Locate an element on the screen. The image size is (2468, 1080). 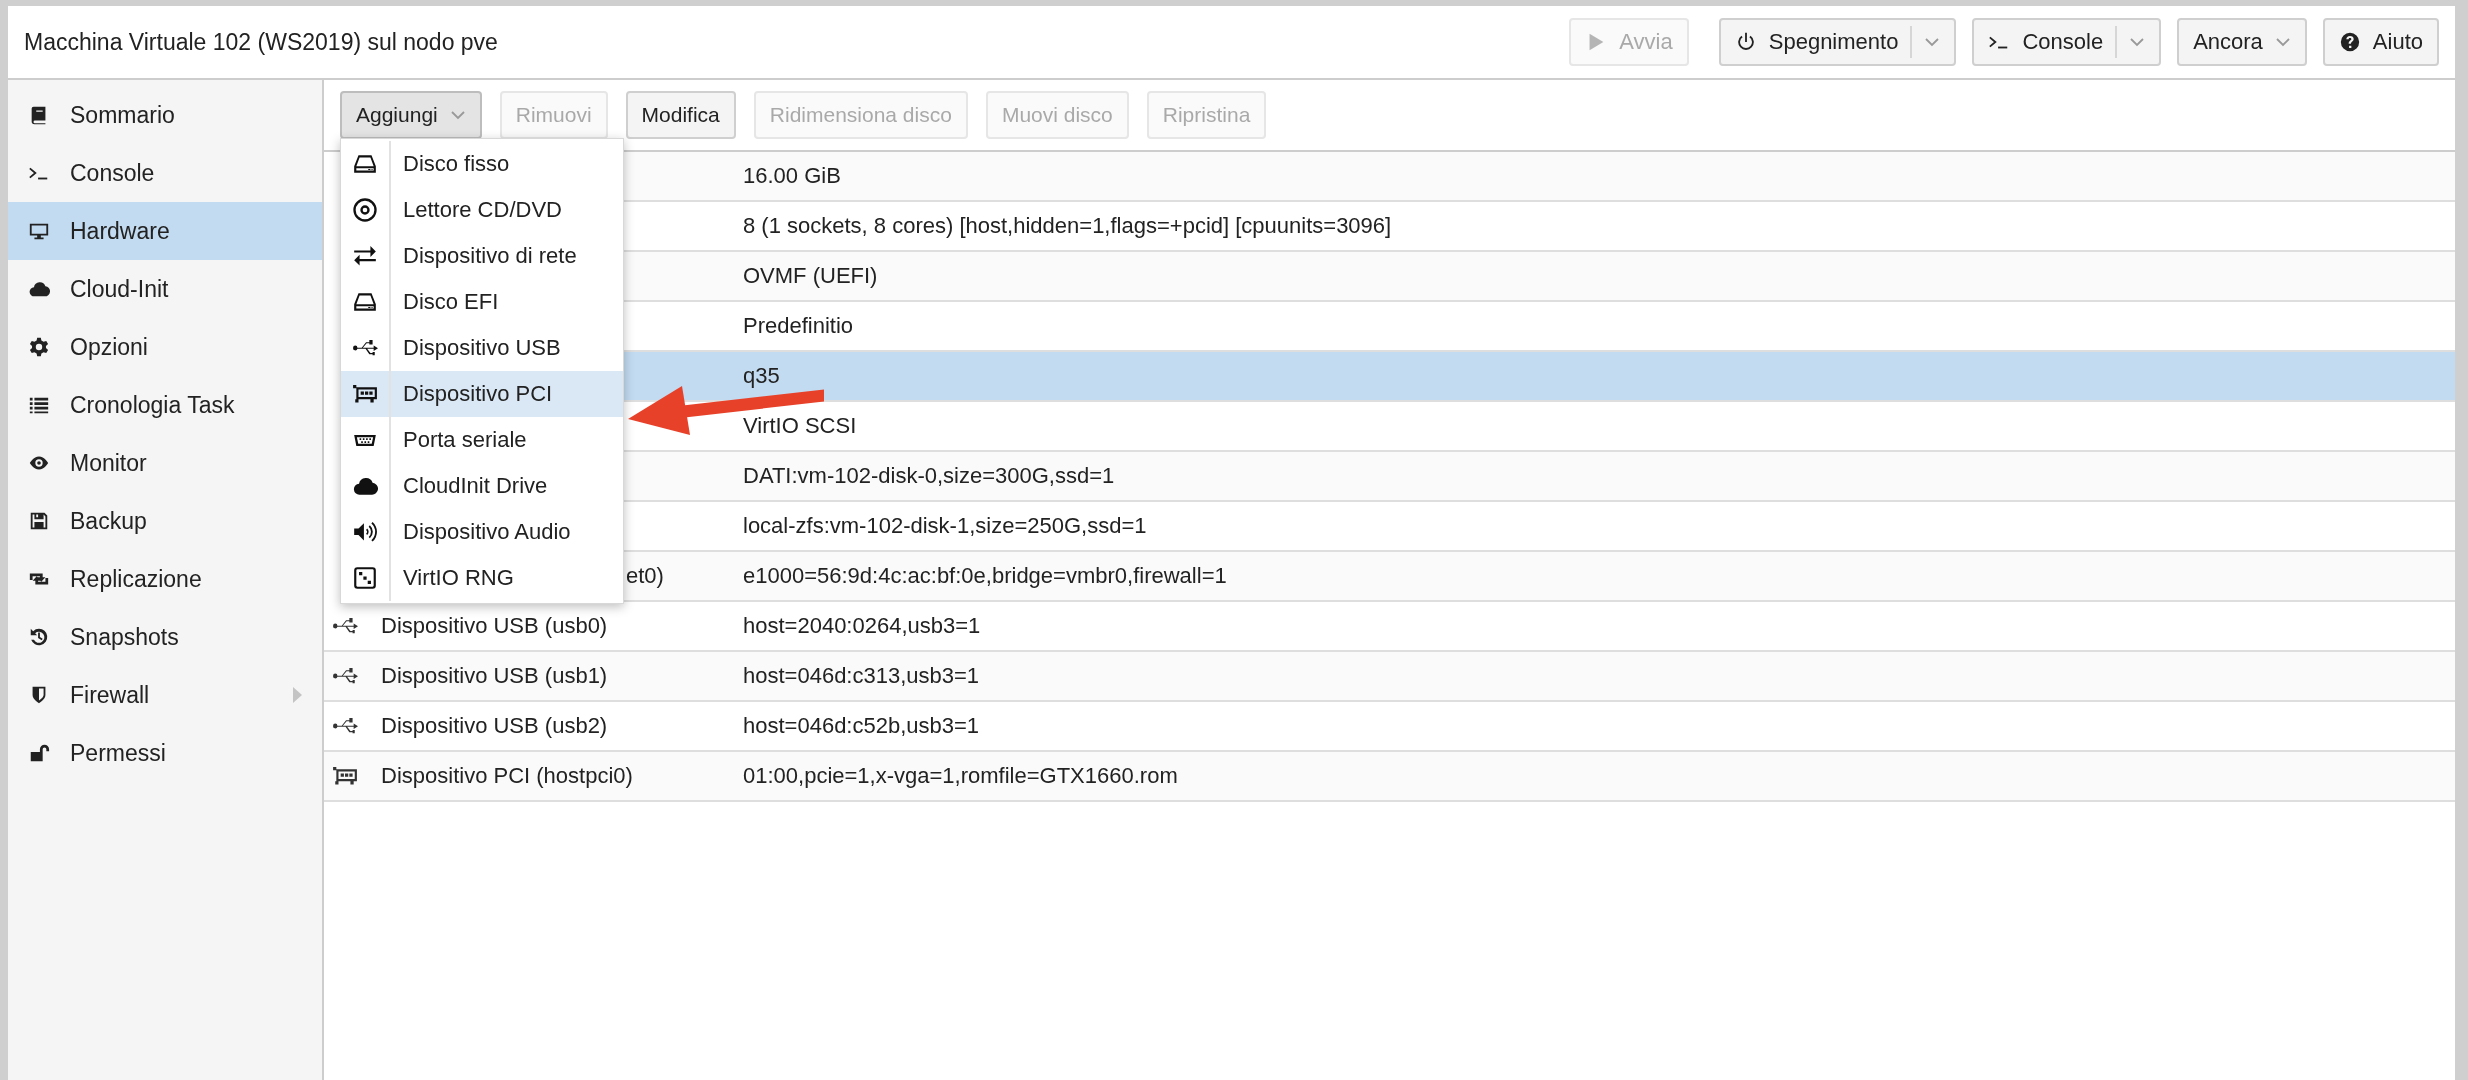
dice-icon is located at coordinates (365, 578).